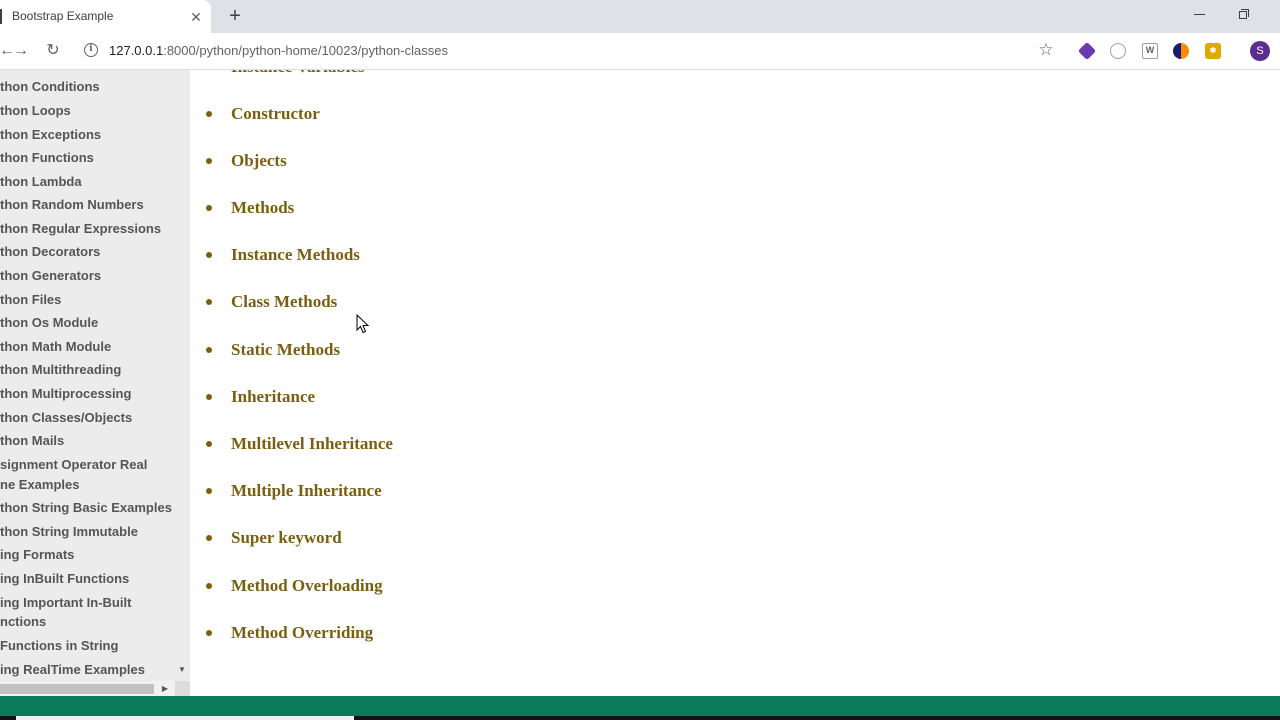  What do you see at coordinates (273, 397) in the screenshot?
I see `topic-link: Inheritance` at bounding box center [273, 397].